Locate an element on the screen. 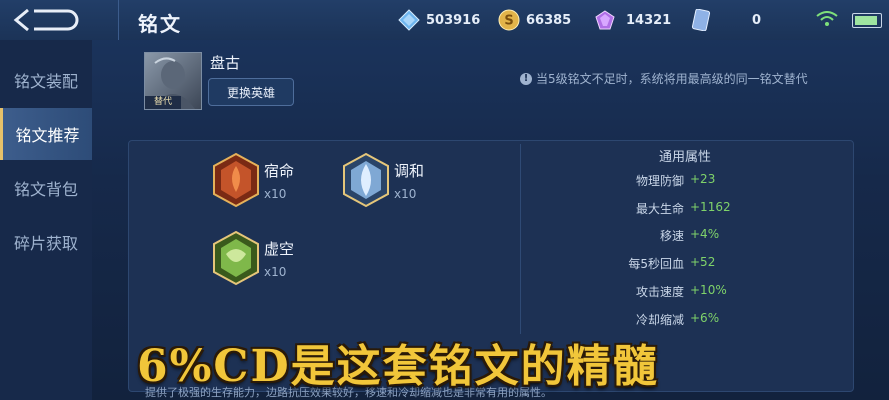  card-icon is located at coordinates (701, 20).